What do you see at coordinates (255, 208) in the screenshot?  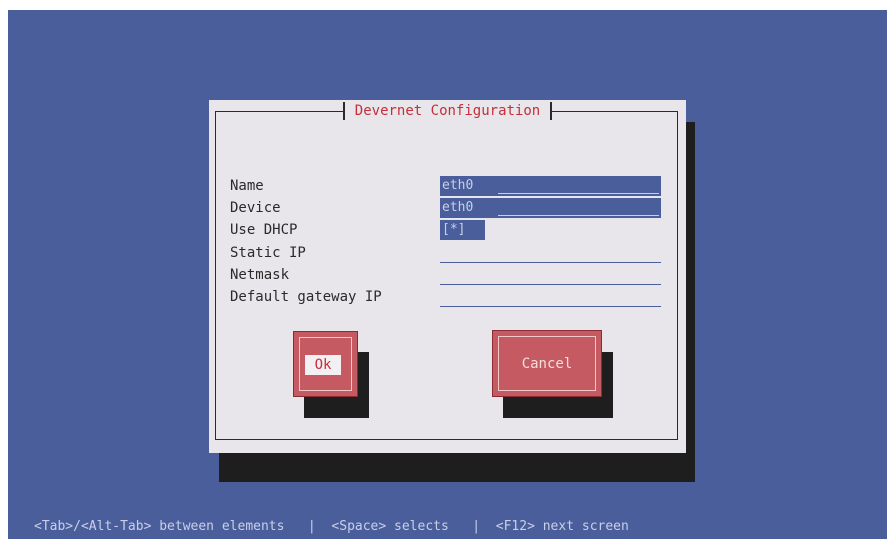 I see `device-label: Device` at bounding box center [255, 208].